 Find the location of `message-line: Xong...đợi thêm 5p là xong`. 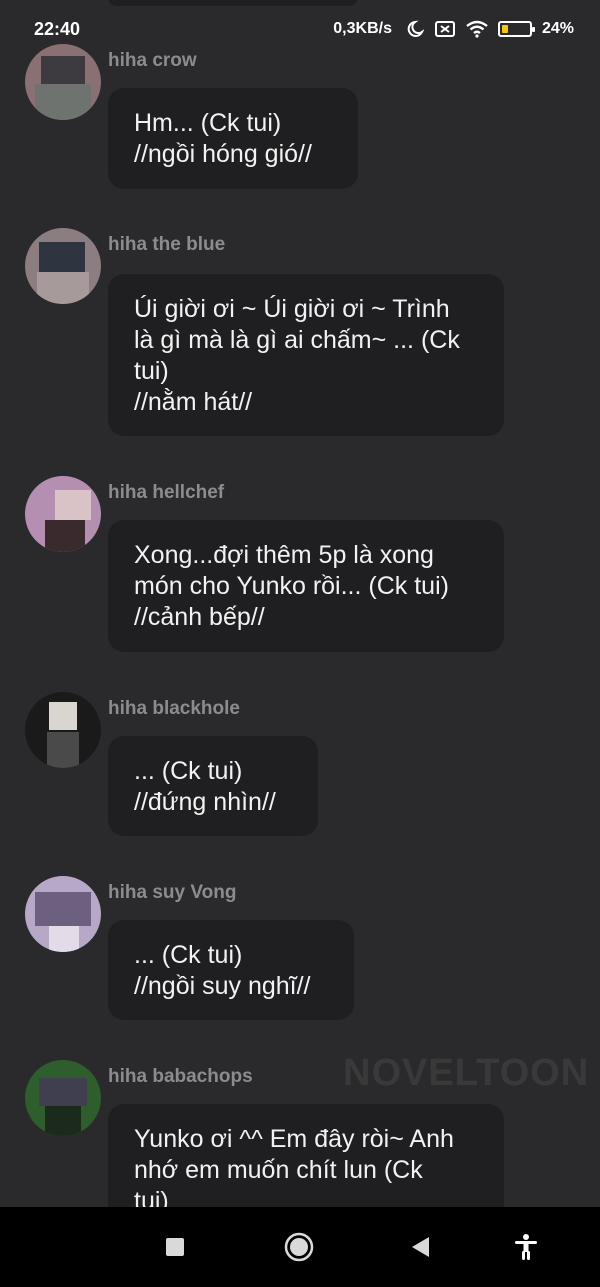

message-line: Xong...đợi thêm 5p là xong is located at coordinates (284, 555).